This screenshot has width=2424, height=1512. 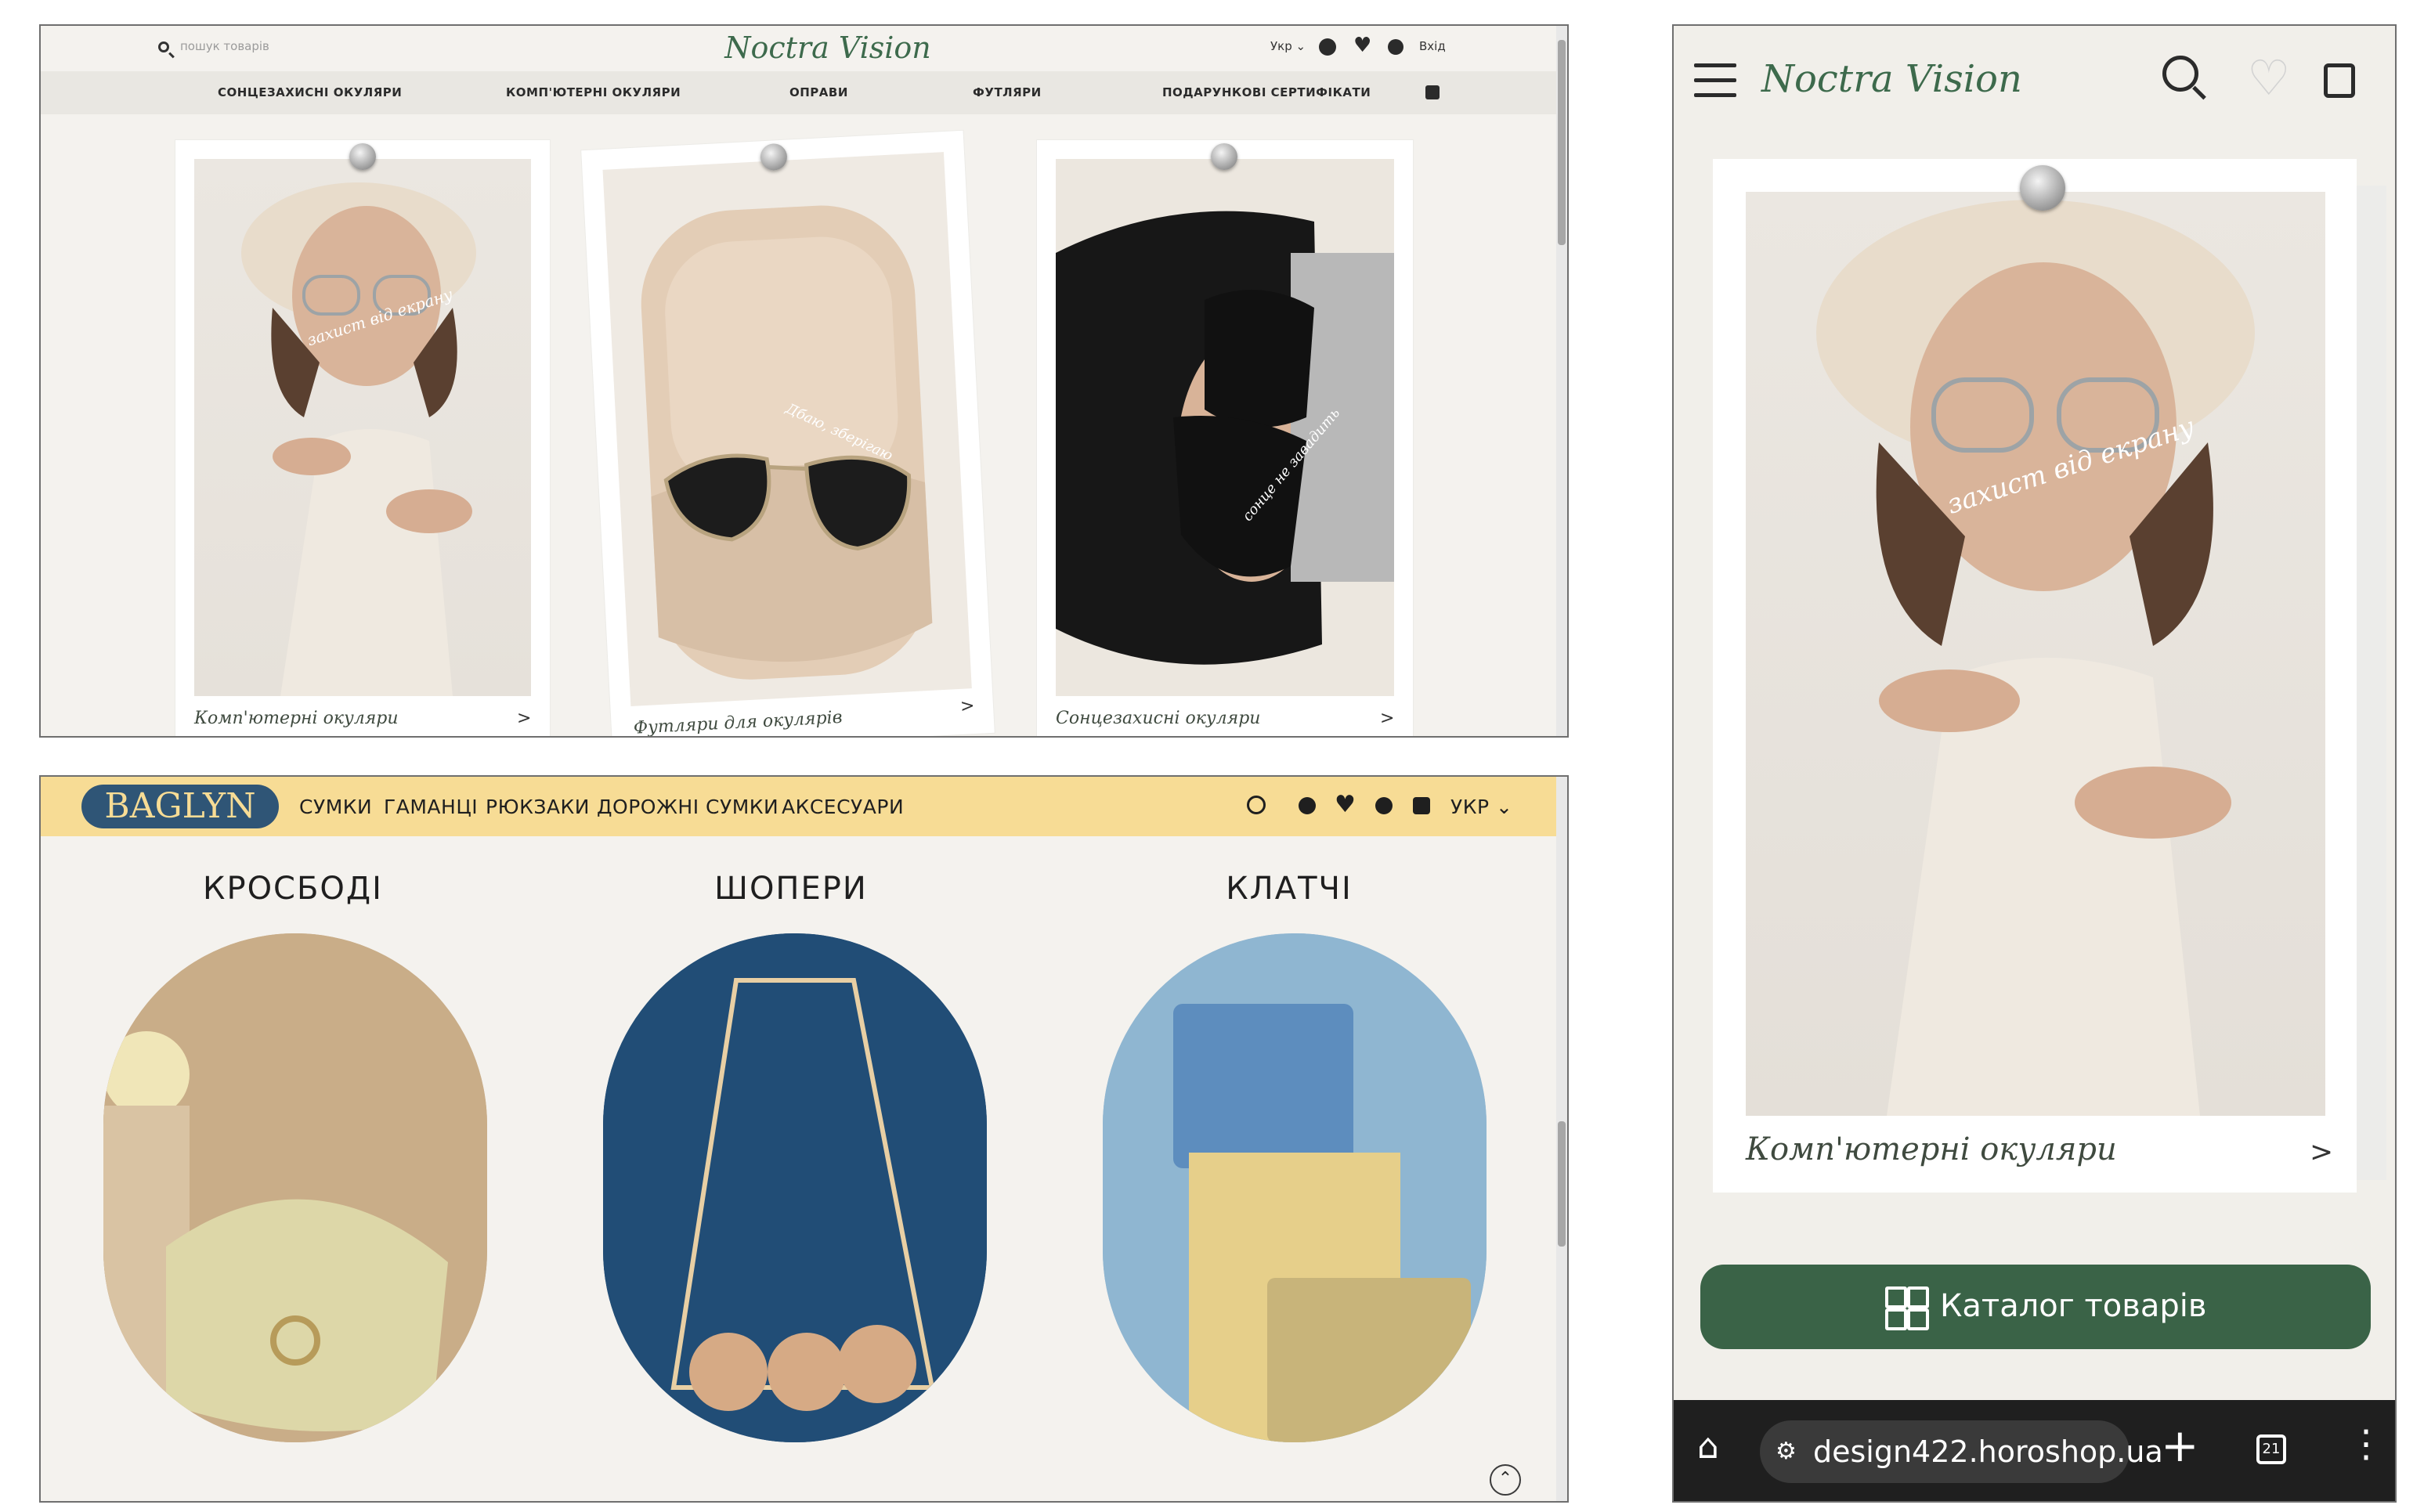 I want to click on category-image-crossbody, so click(x=295, y=1187).